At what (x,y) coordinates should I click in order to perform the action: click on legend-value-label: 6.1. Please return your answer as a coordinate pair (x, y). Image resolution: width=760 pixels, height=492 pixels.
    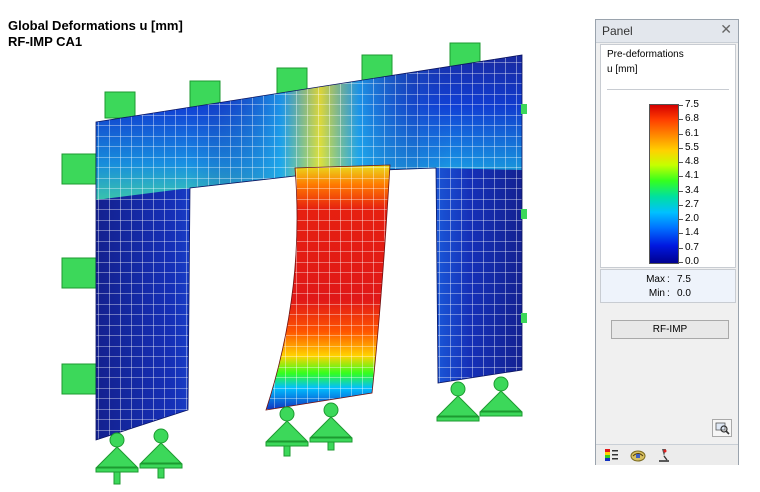
    Looking at the image, I should click on (692, 133).